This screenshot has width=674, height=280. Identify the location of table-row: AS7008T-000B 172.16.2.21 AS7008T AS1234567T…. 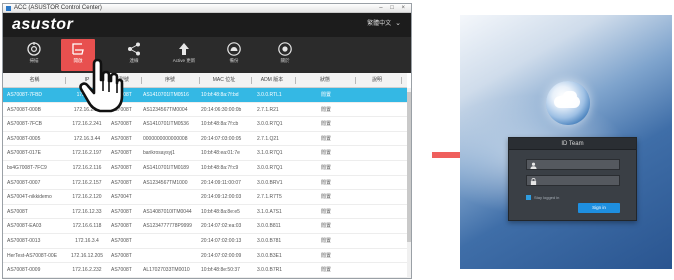
(205, 110).